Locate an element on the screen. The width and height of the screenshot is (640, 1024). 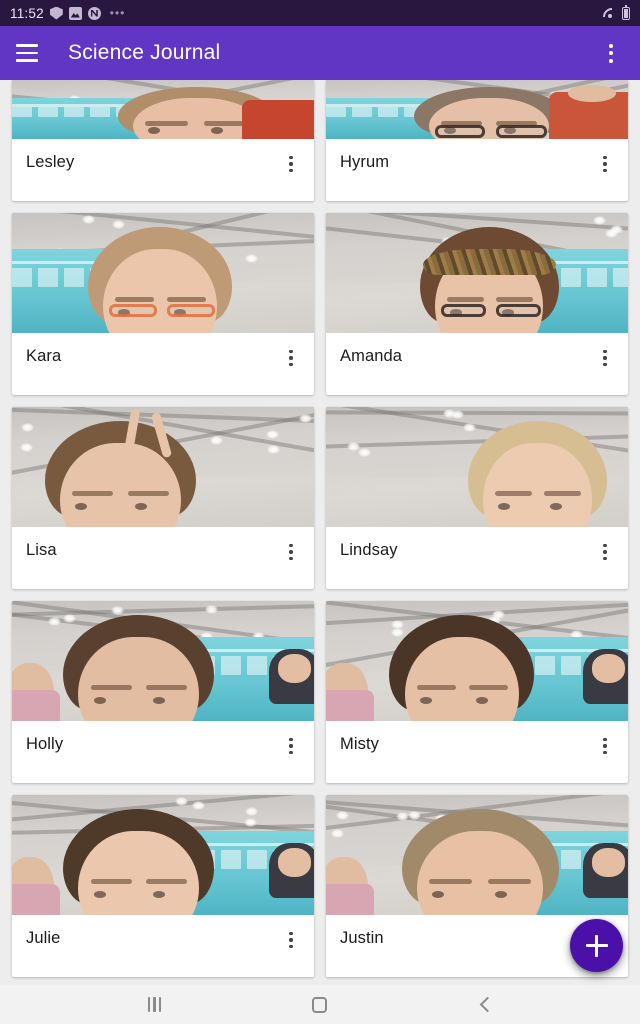
home-button is located at coordinates (320, 1004).